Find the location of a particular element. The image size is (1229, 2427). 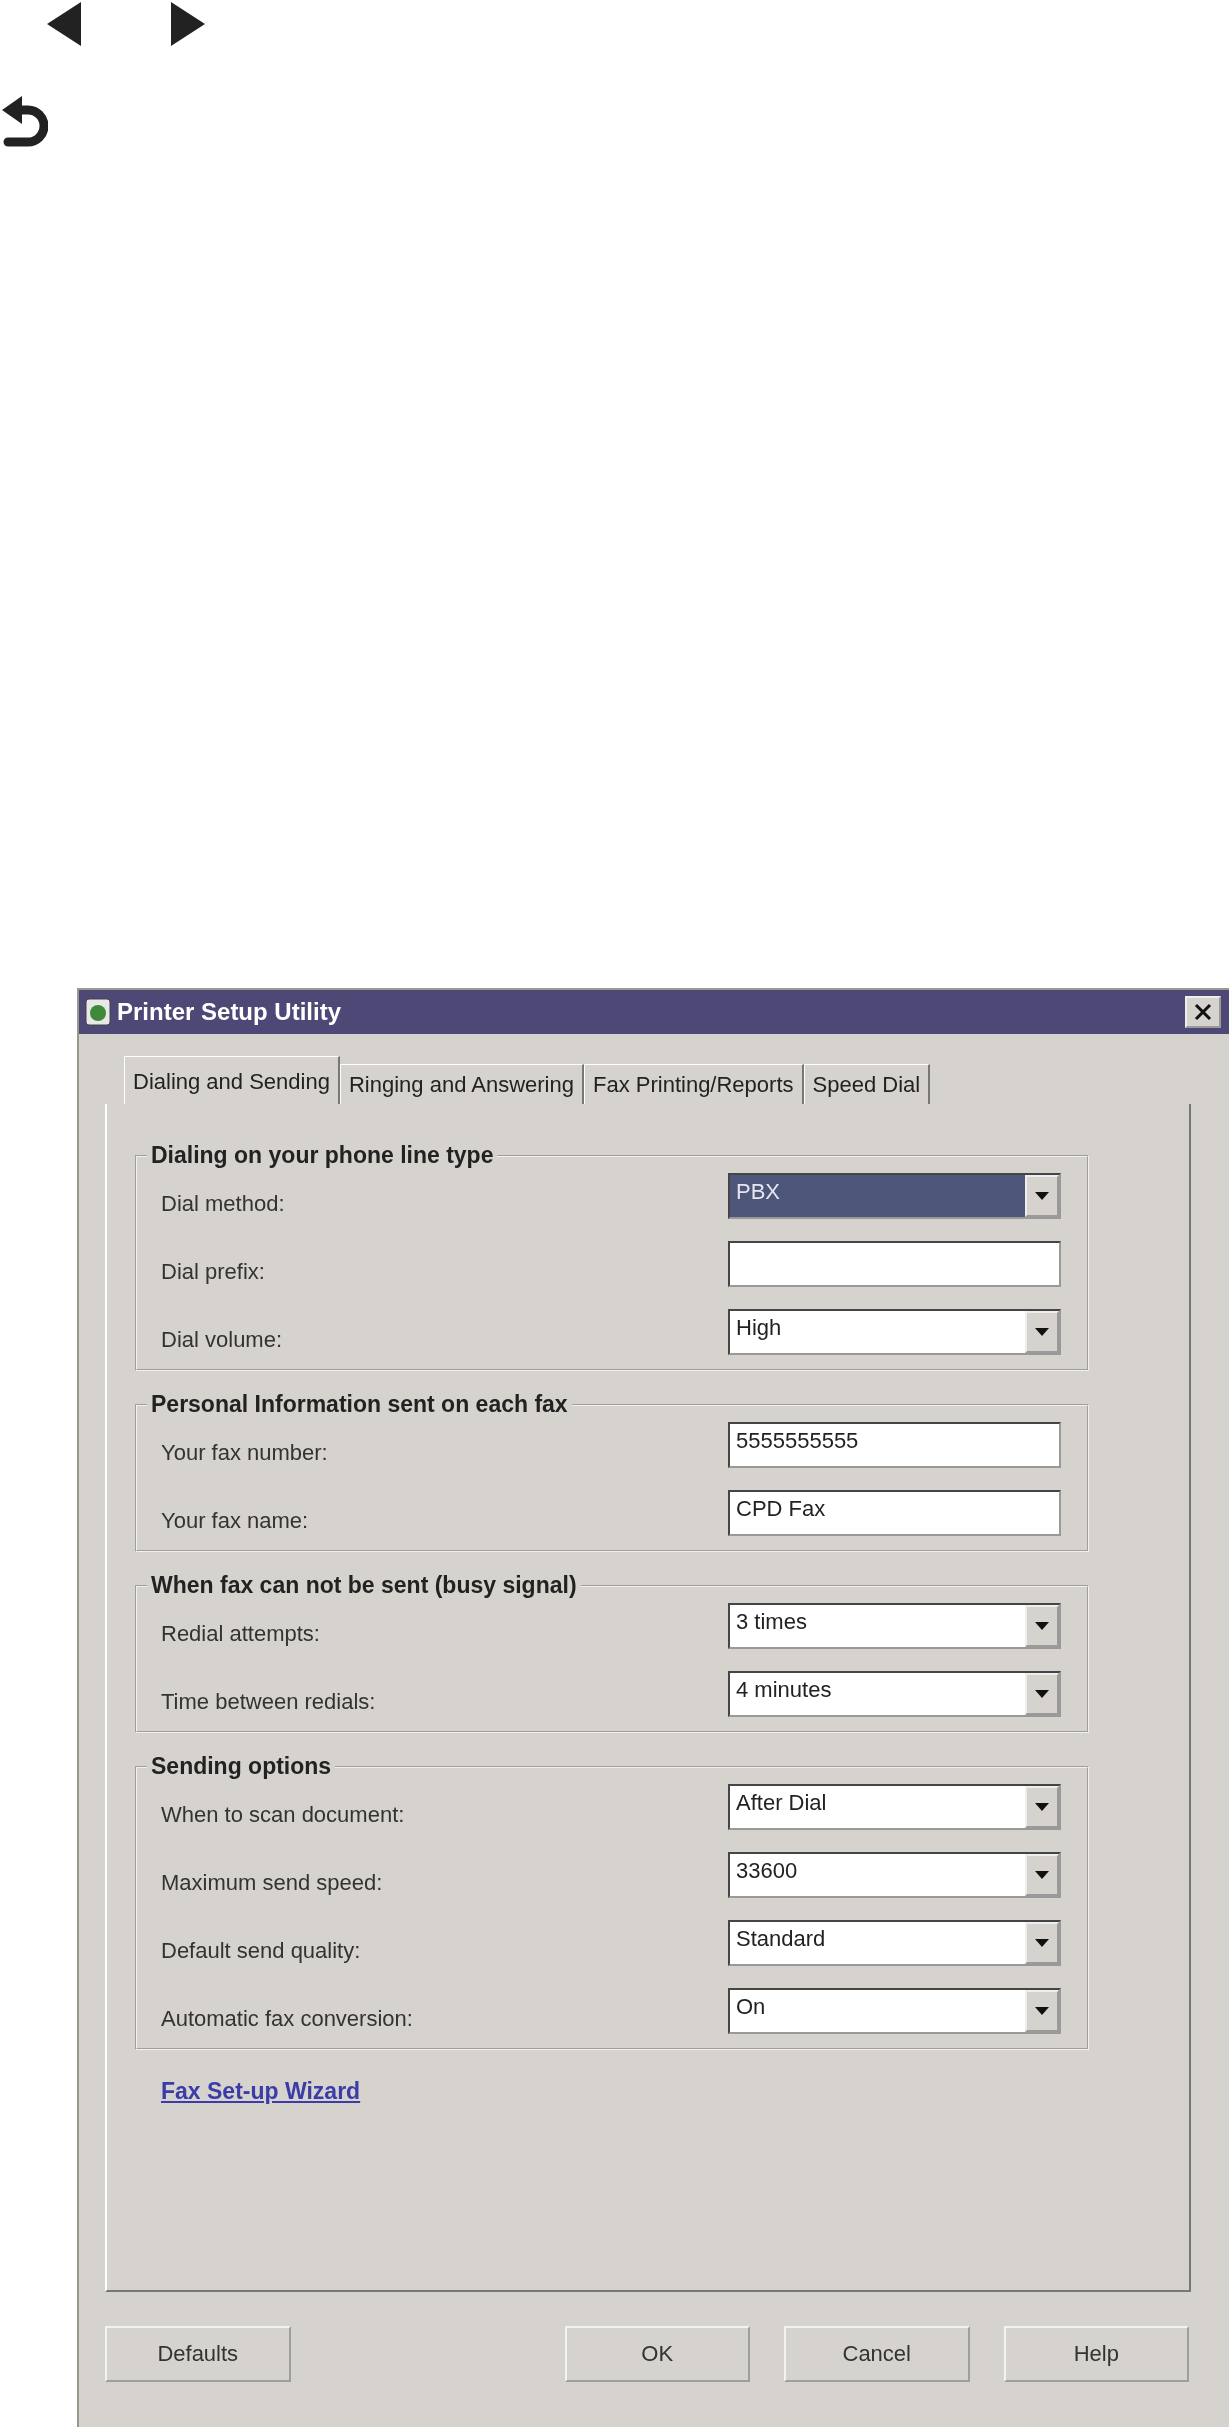

window-title: Printer Setup Utility is located at coordinates (230, 1012).